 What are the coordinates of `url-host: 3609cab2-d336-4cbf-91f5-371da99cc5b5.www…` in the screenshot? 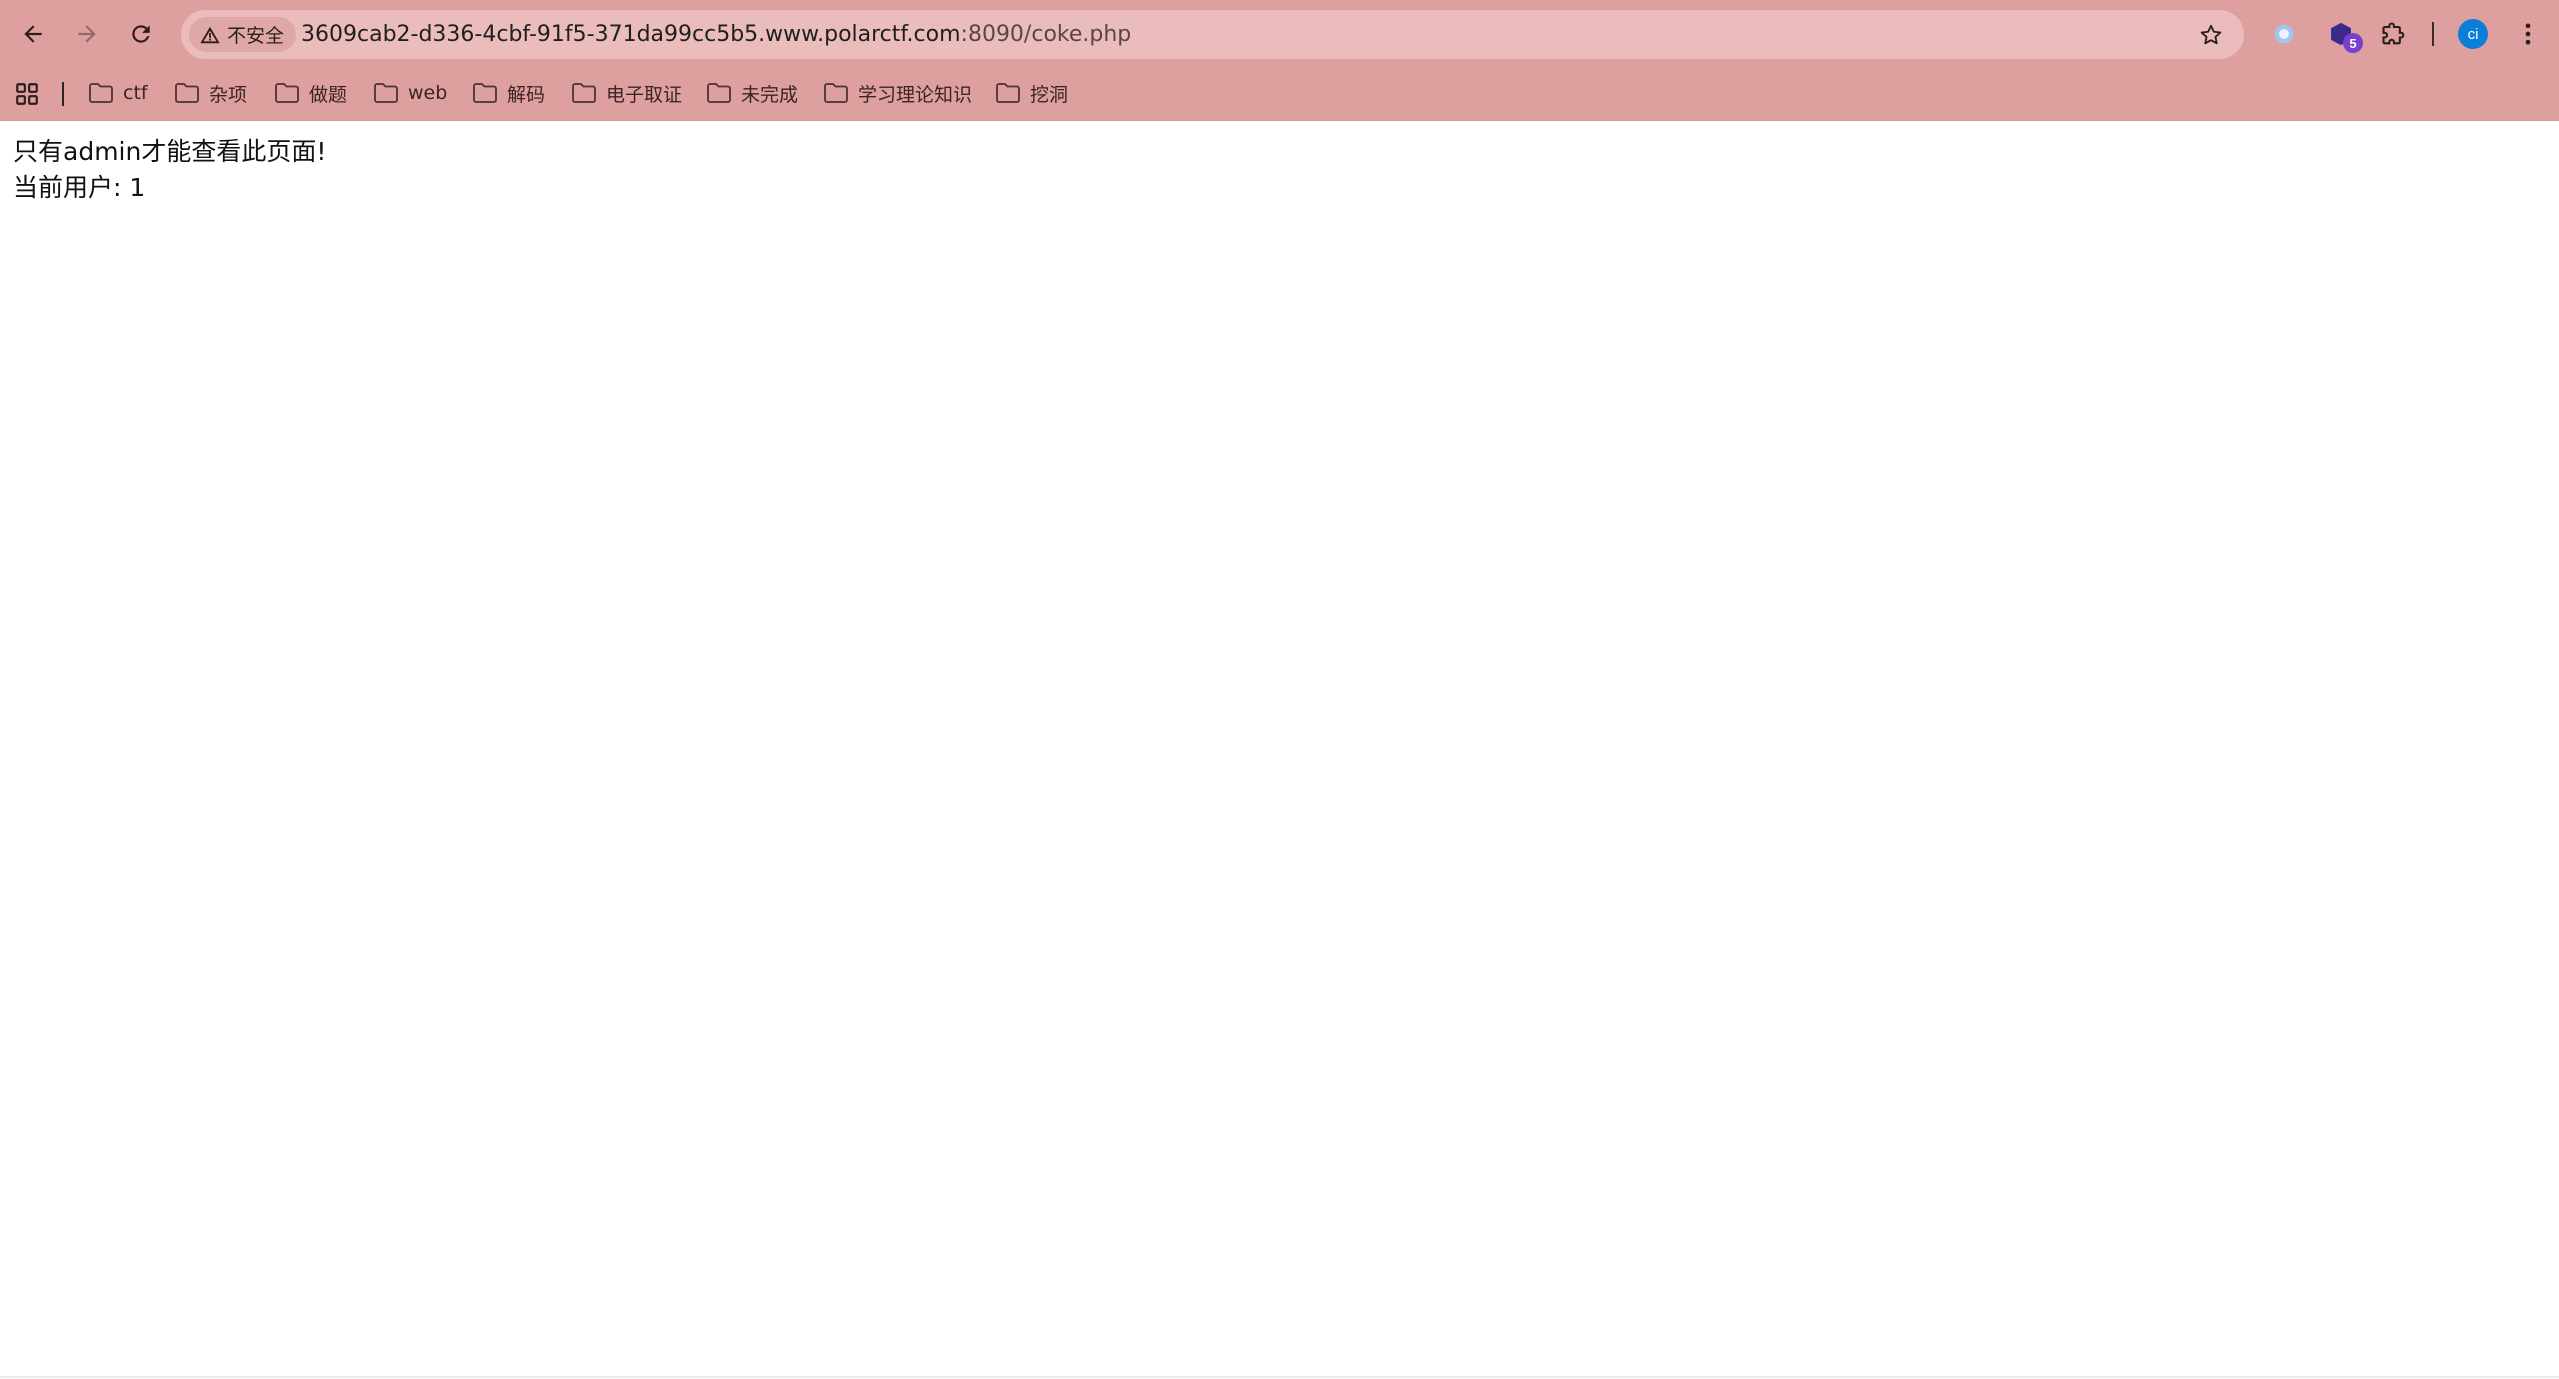 It's located at (631, 34).